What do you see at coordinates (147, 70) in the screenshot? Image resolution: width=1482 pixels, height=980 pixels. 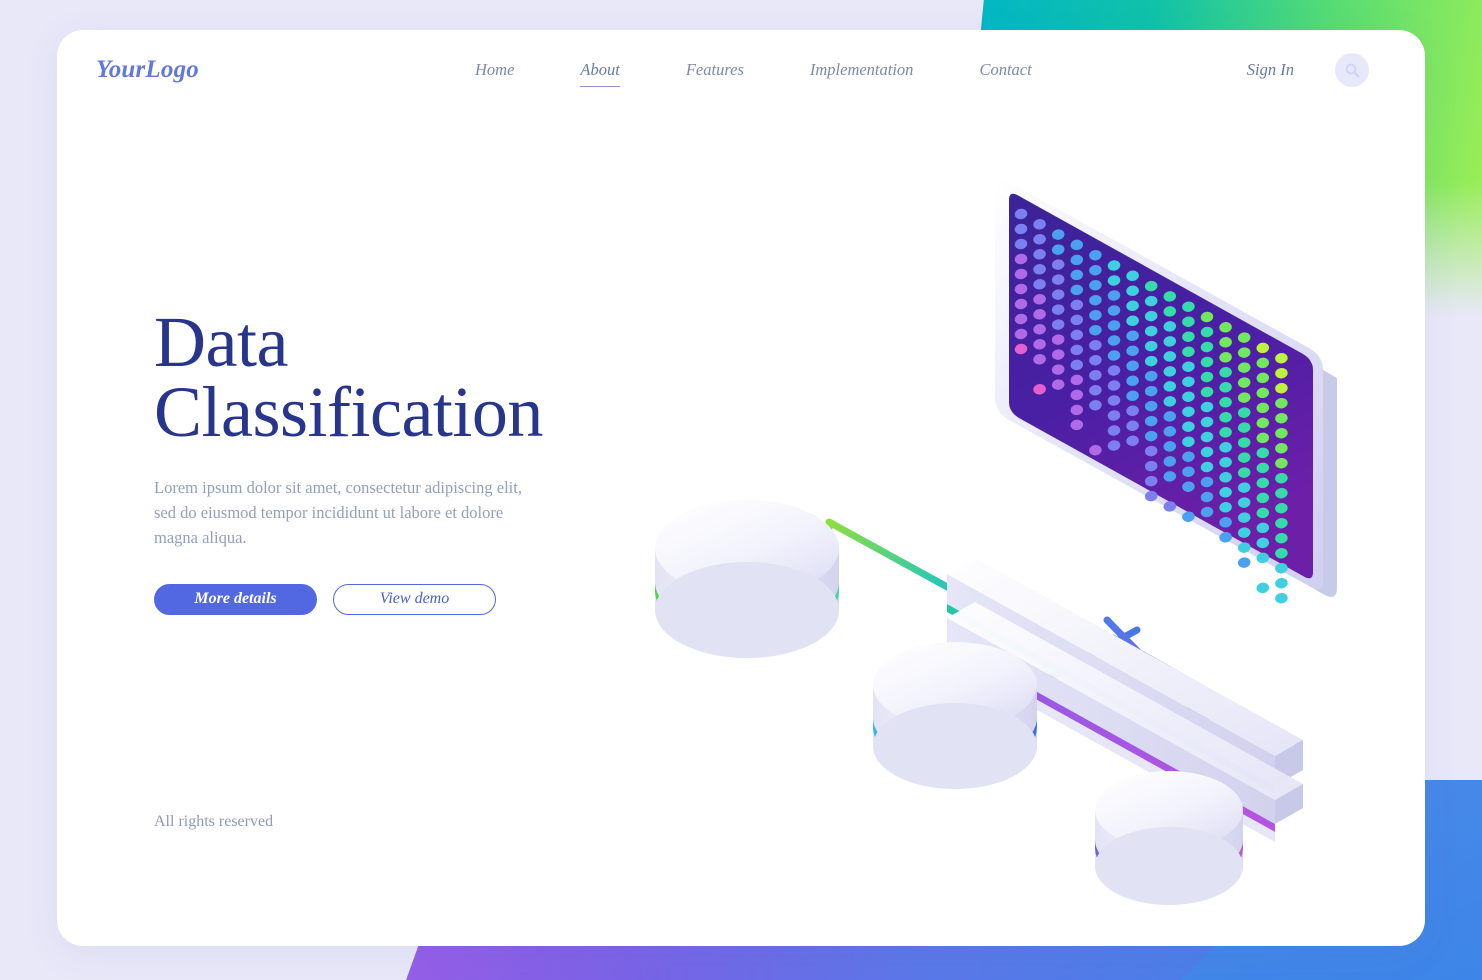 I see `logo: YourLogo` at bounding box center [147, 70].